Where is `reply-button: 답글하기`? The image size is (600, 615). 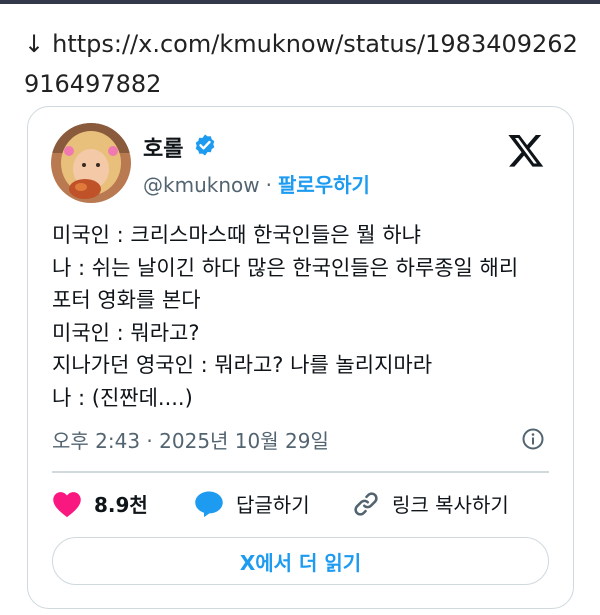 reply-button: 답글하기 is located at coordinates (252, 503).